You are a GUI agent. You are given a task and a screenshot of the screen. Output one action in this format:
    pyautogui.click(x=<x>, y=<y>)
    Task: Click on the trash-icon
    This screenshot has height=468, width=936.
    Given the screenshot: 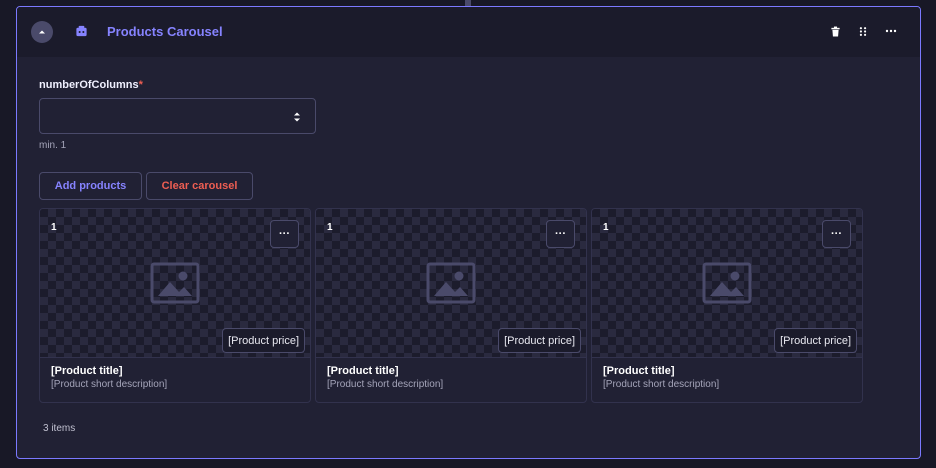 What is the action you would take?
    pyautogui.click(x=835, y=31)
    